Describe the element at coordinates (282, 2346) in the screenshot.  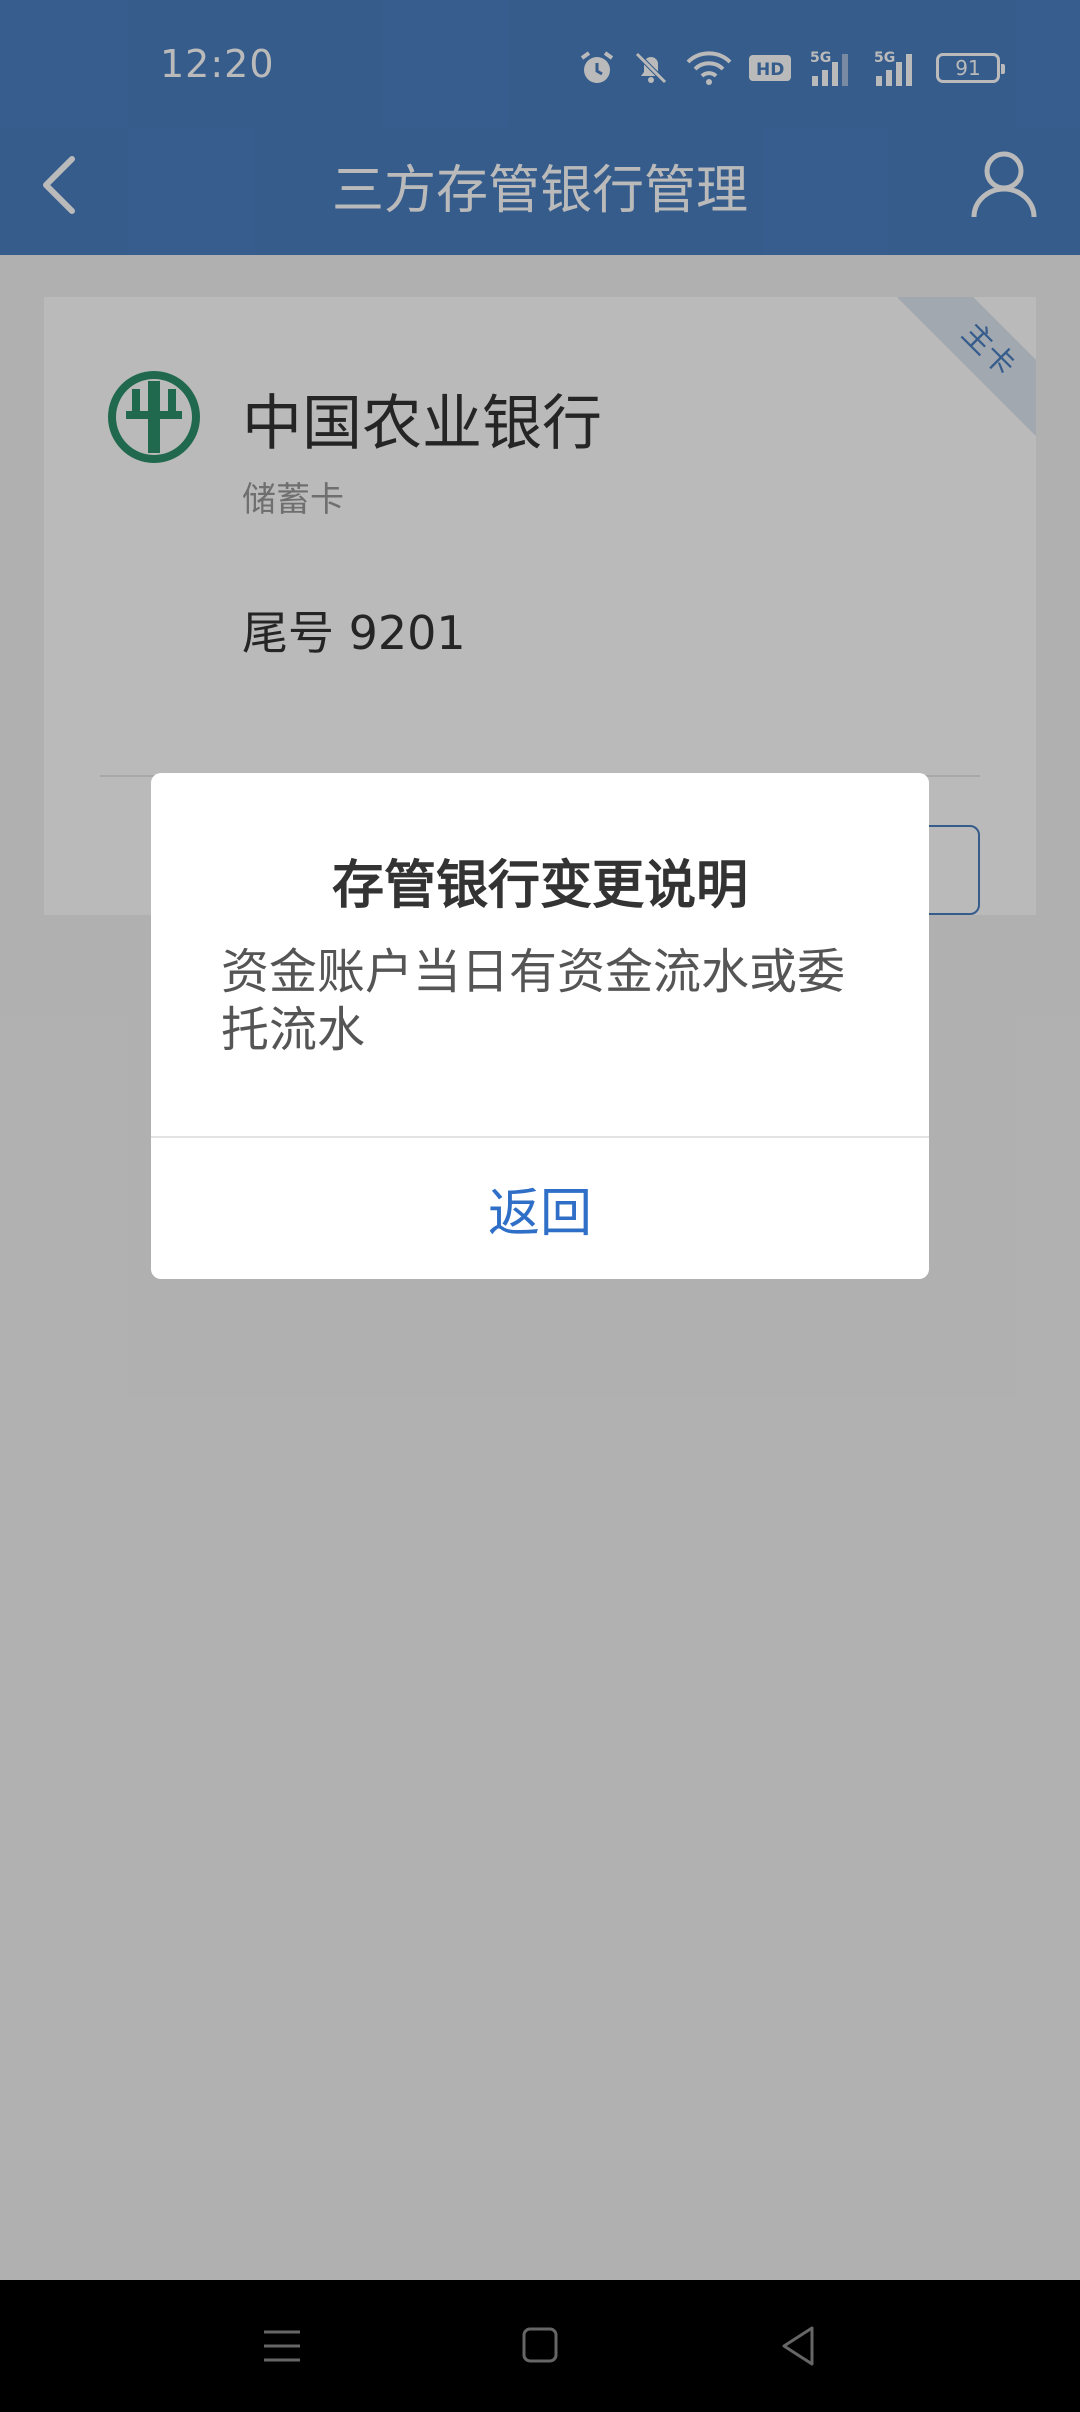
I see `menu-icon` at that location.